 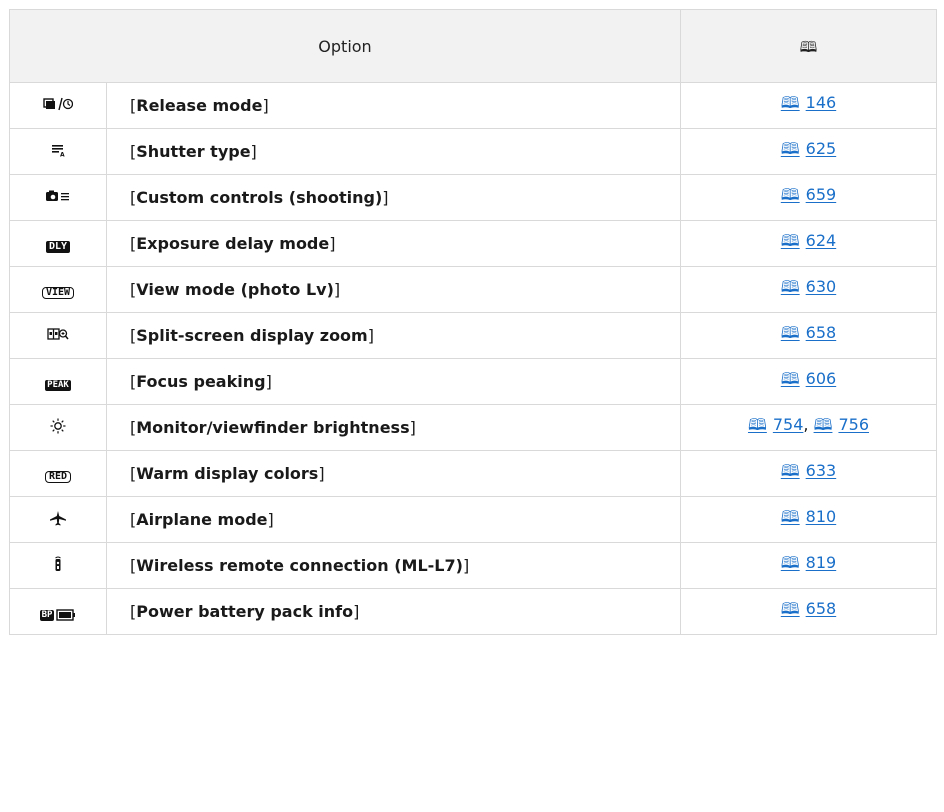 What do you see at coordinates (58, 615) in the screenshot?
I see `battery-pack-icon: BP` at bounding box center [58, 615].